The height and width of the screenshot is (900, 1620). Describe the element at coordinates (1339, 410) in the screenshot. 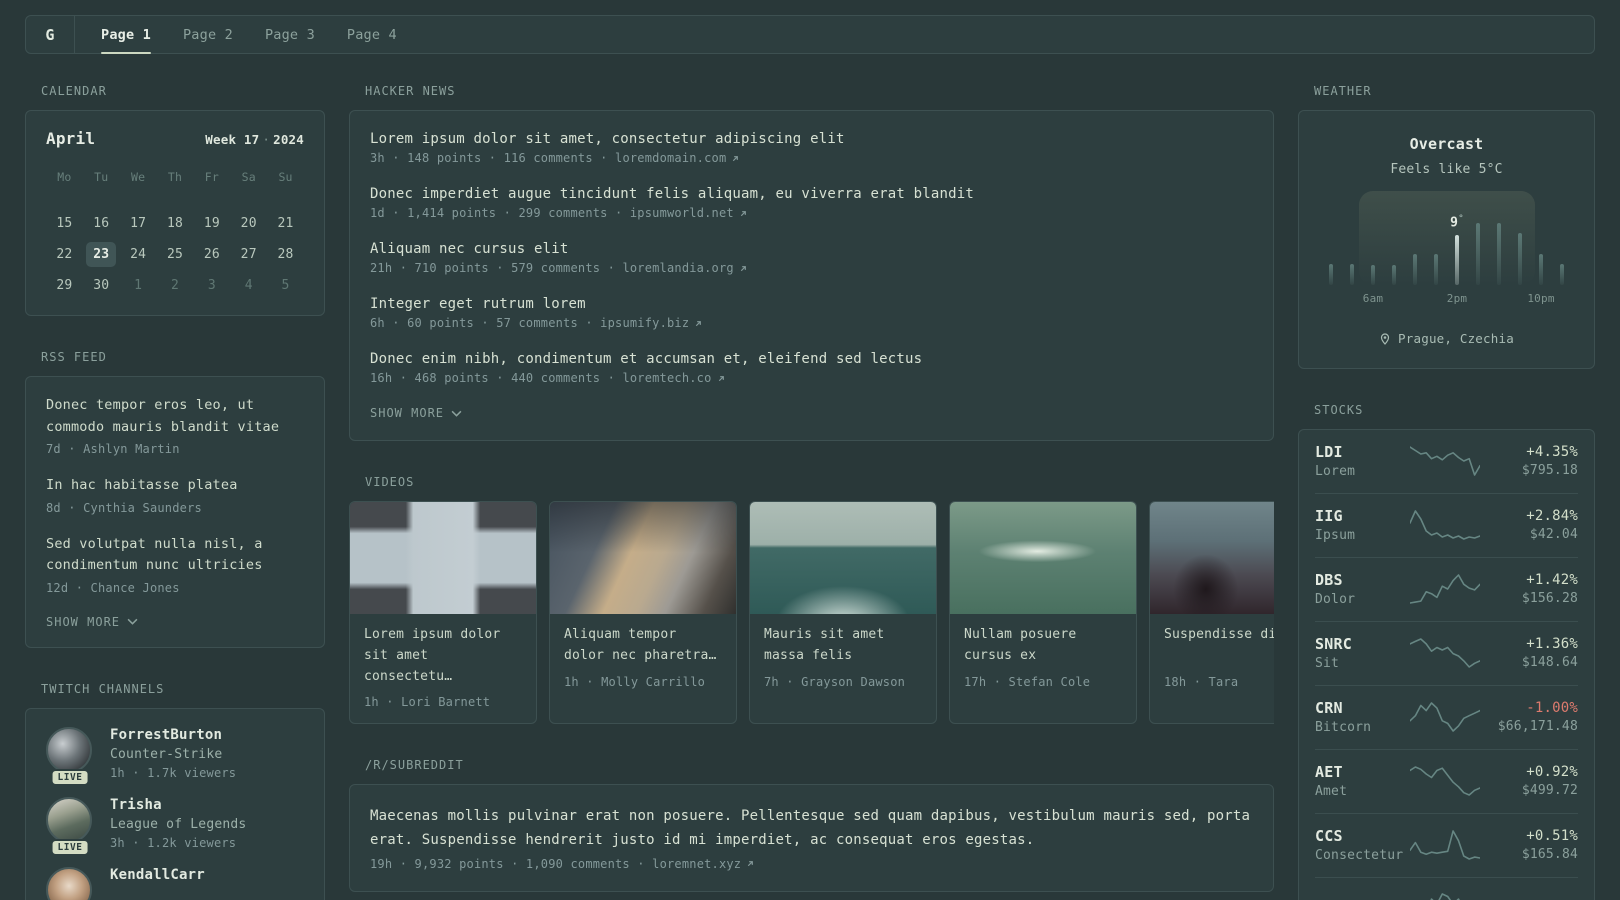

I see `stocks-header: STOCKS` at that location.